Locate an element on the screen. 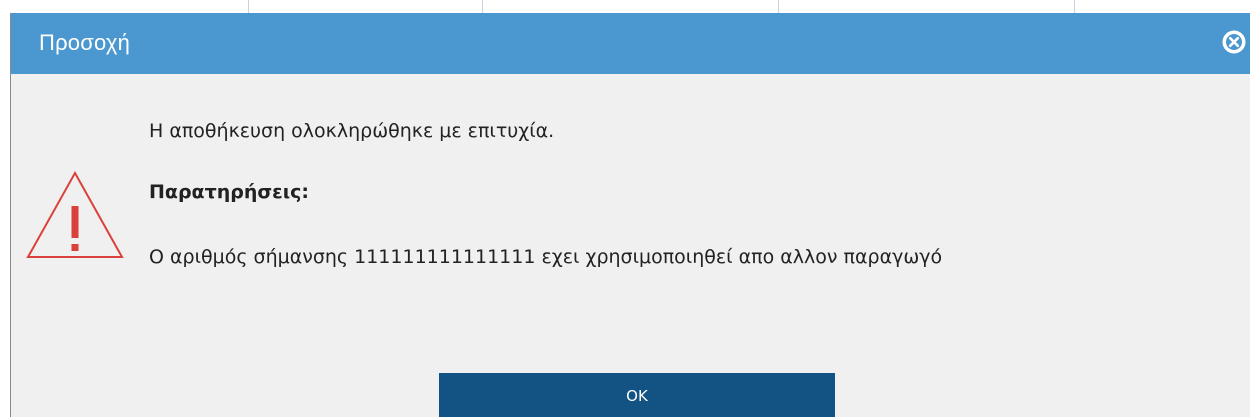  warning-triangle-icon is located at coordinates (75, 216).